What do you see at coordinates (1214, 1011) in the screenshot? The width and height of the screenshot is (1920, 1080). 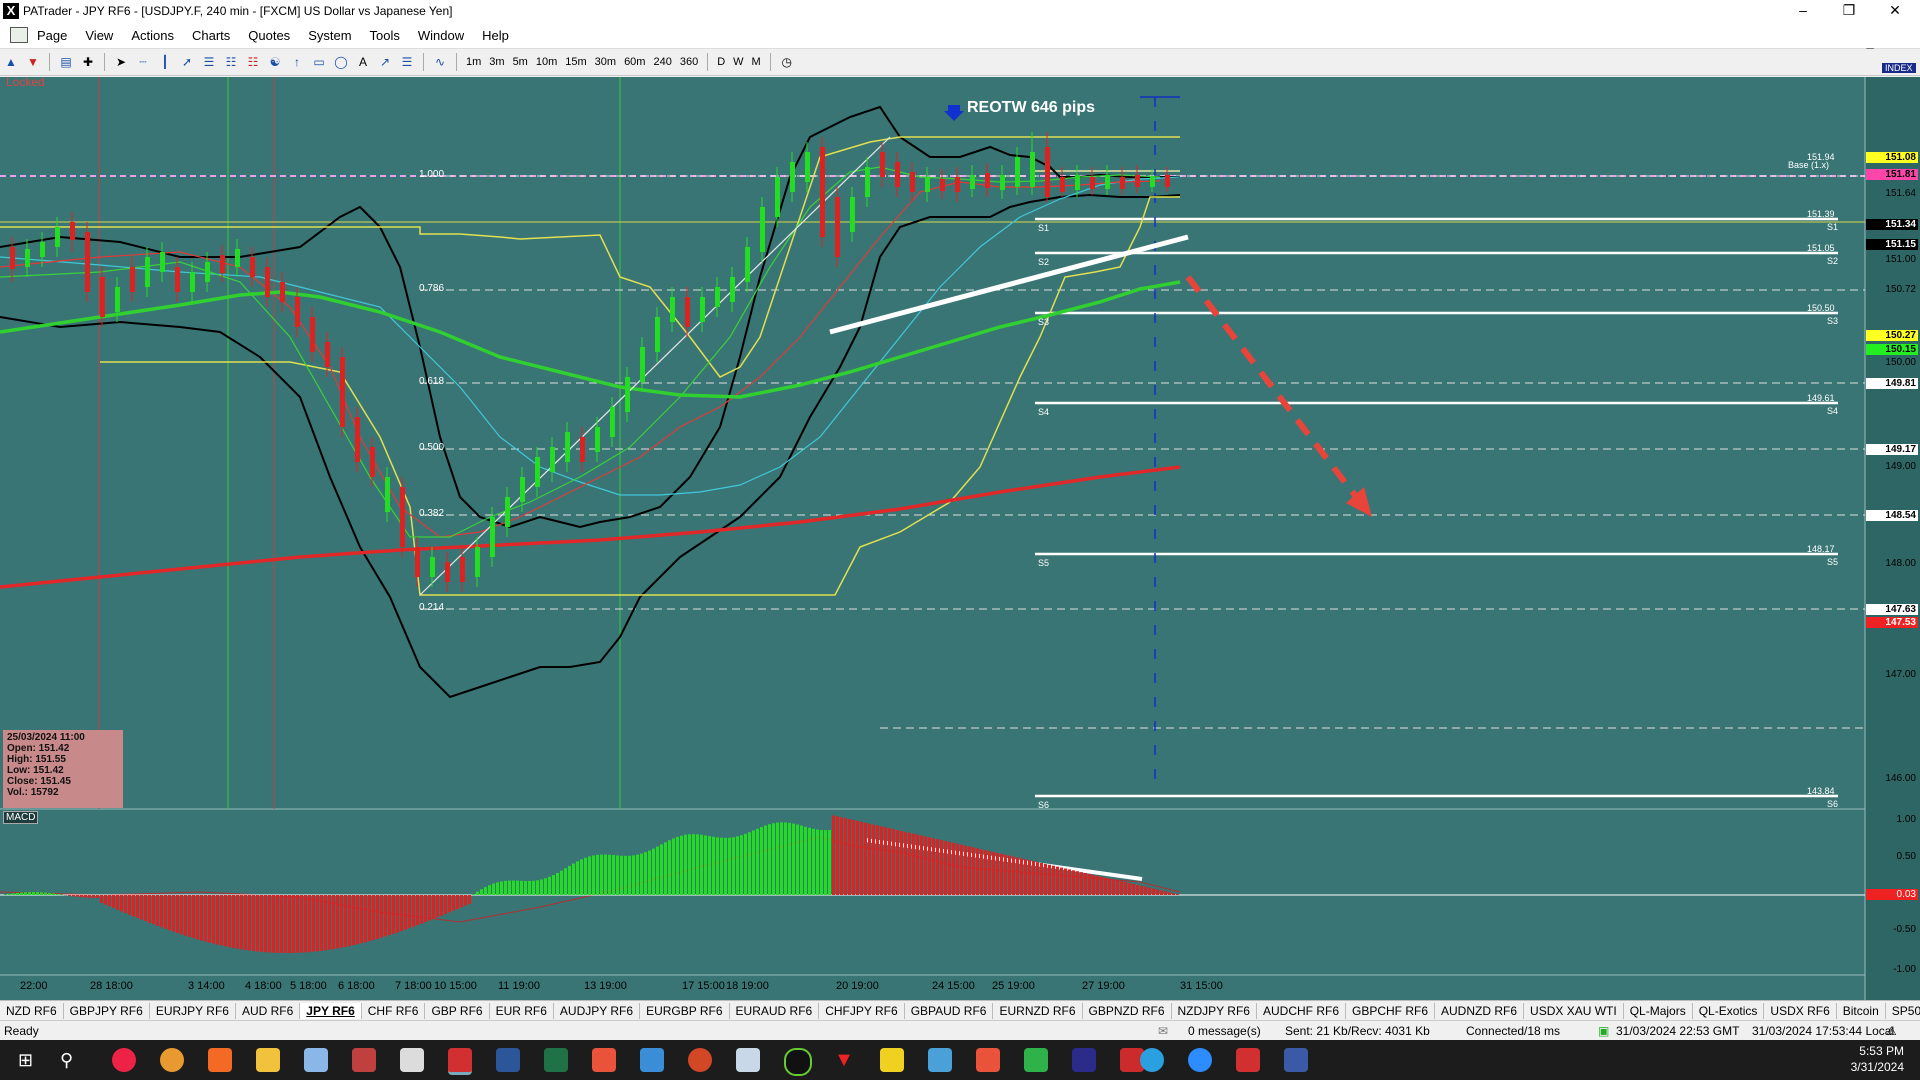 I see `tab-symbol: NZDJPY RF6` at bounding box center [1214, 1011].